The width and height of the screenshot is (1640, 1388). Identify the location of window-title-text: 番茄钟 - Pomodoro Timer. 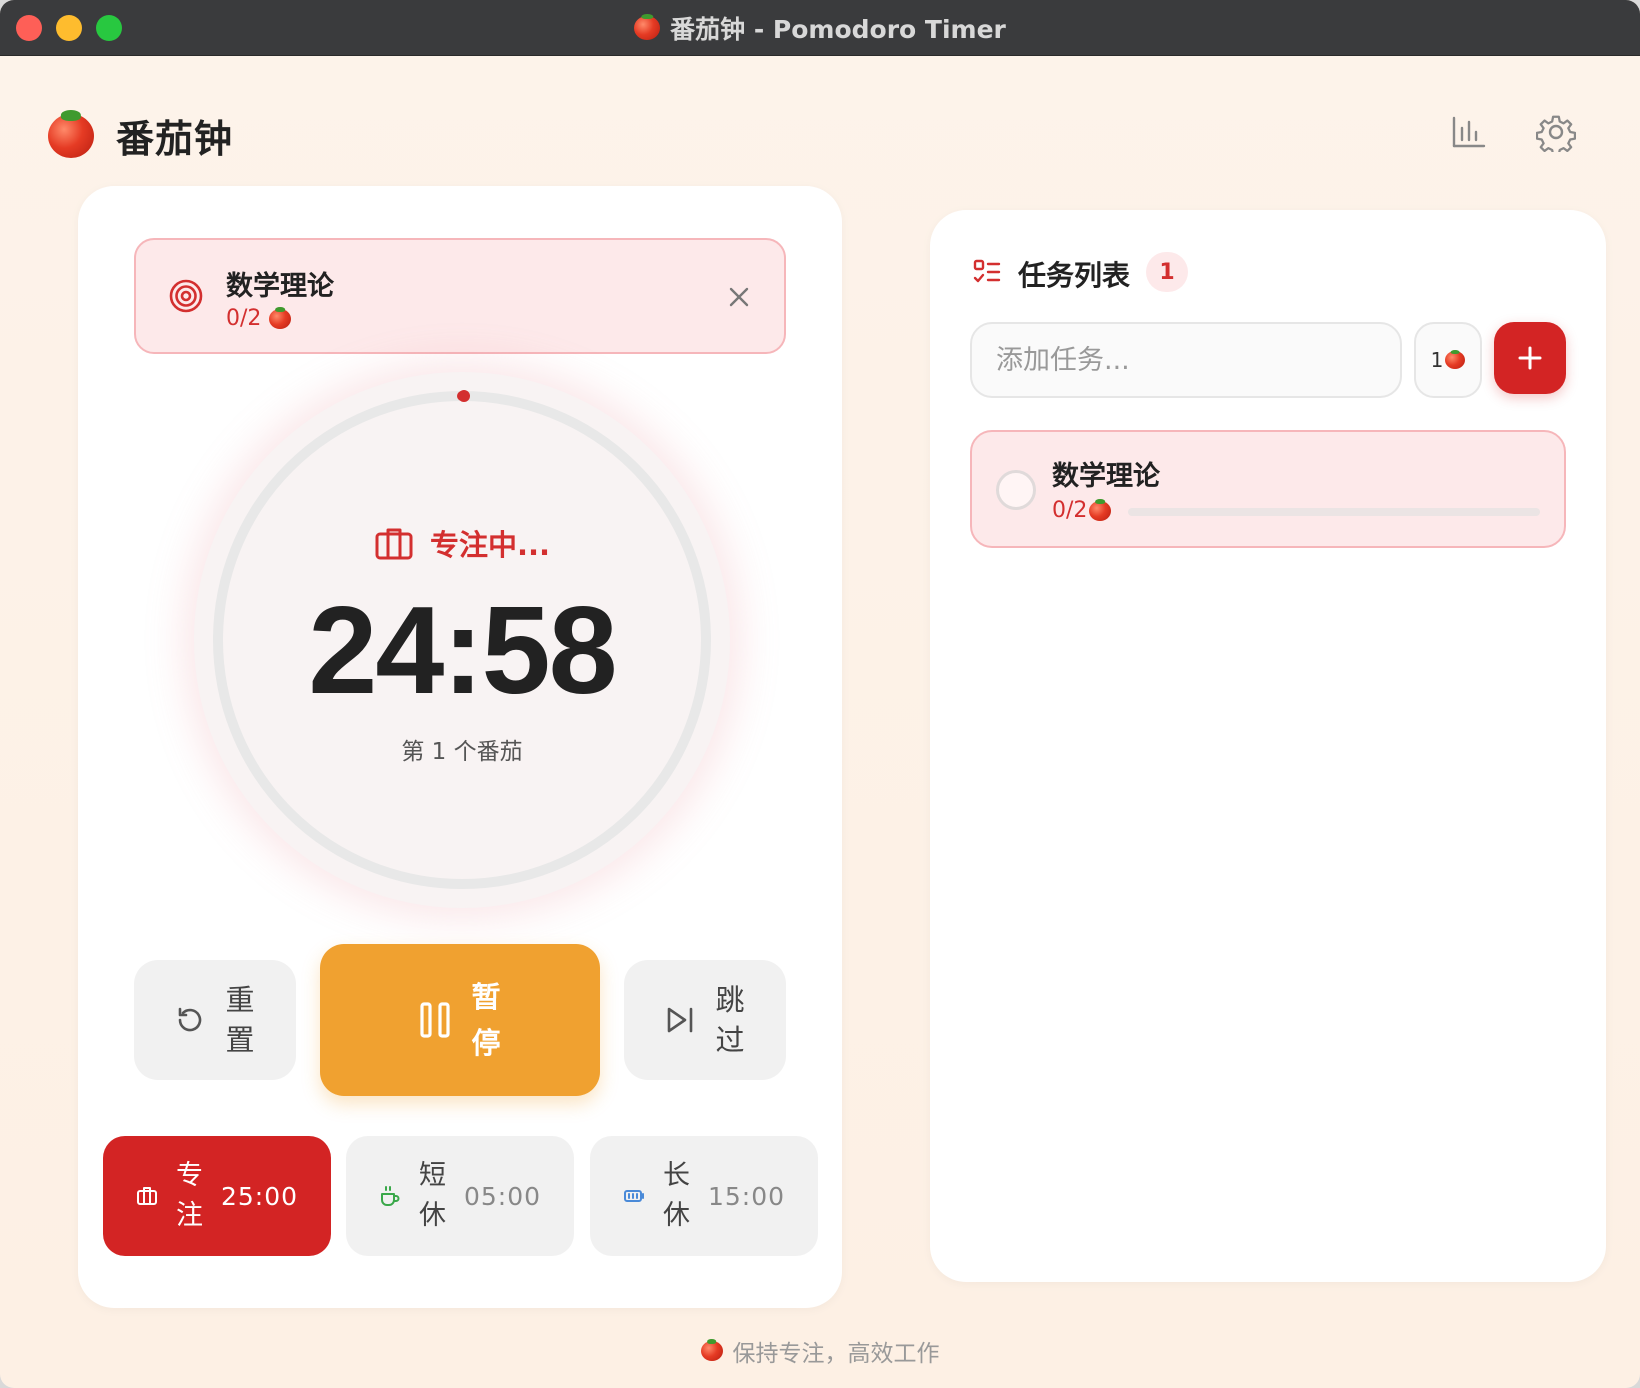
(838, 29).